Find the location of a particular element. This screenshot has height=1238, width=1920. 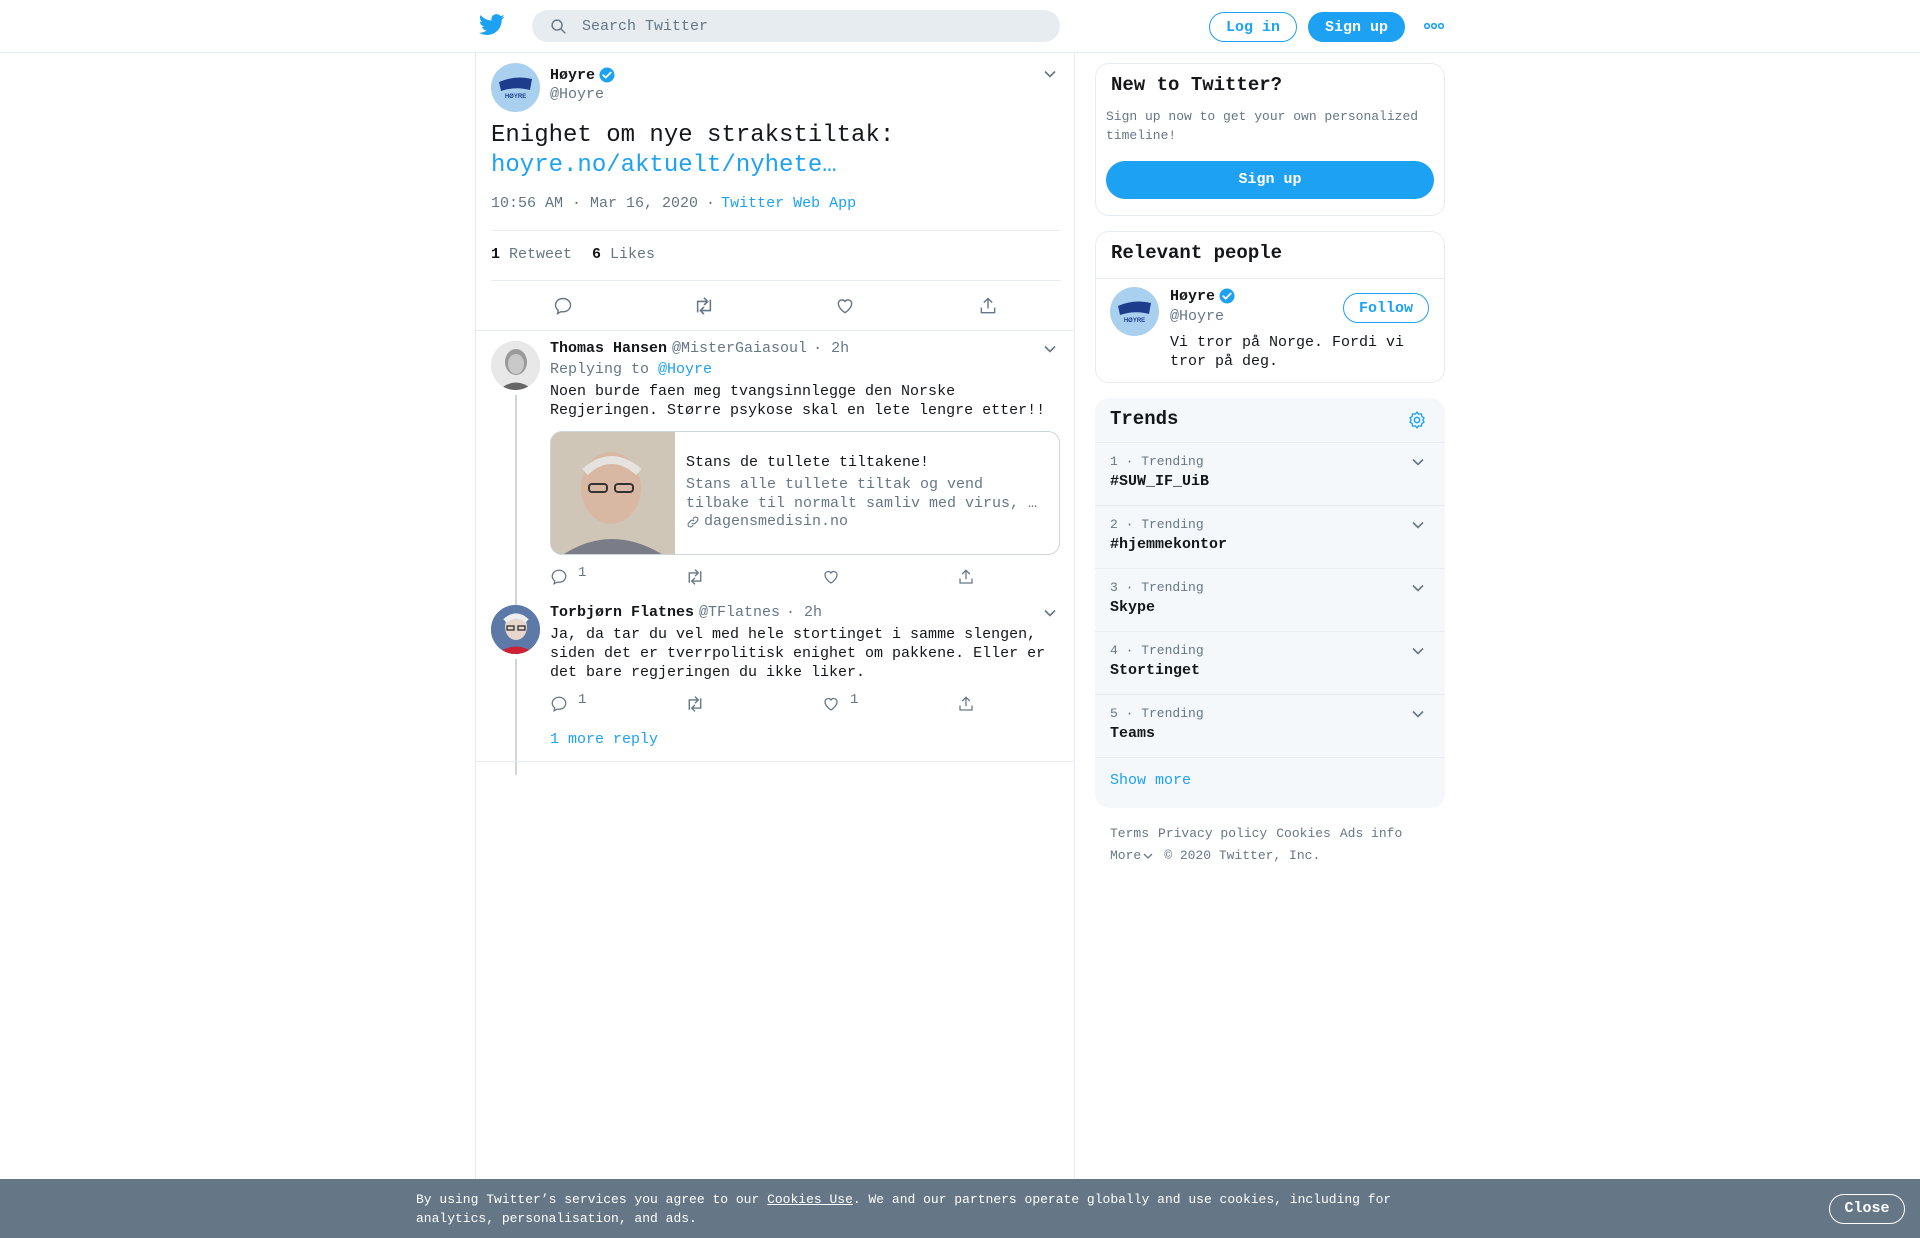

cookies-use-link: Cookies Use is located at coordinates (810, 1199).